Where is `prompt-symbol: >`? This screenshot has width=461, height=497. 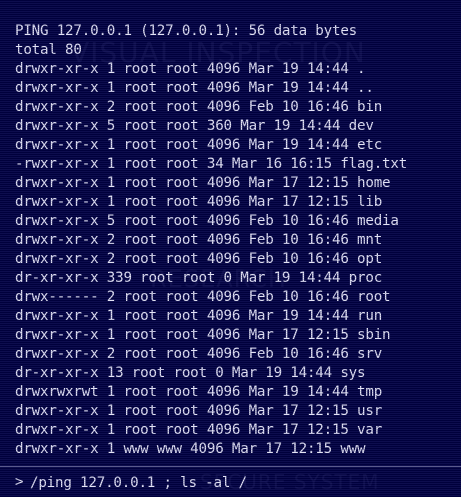
prompt-symbol: > is located at coordinates (19, 482).